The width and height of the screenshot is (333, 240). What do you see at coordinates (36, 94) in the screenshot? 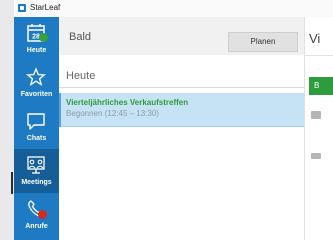
I see `sidebar-item-label: Favoriten` at bounding box center [36, 94].